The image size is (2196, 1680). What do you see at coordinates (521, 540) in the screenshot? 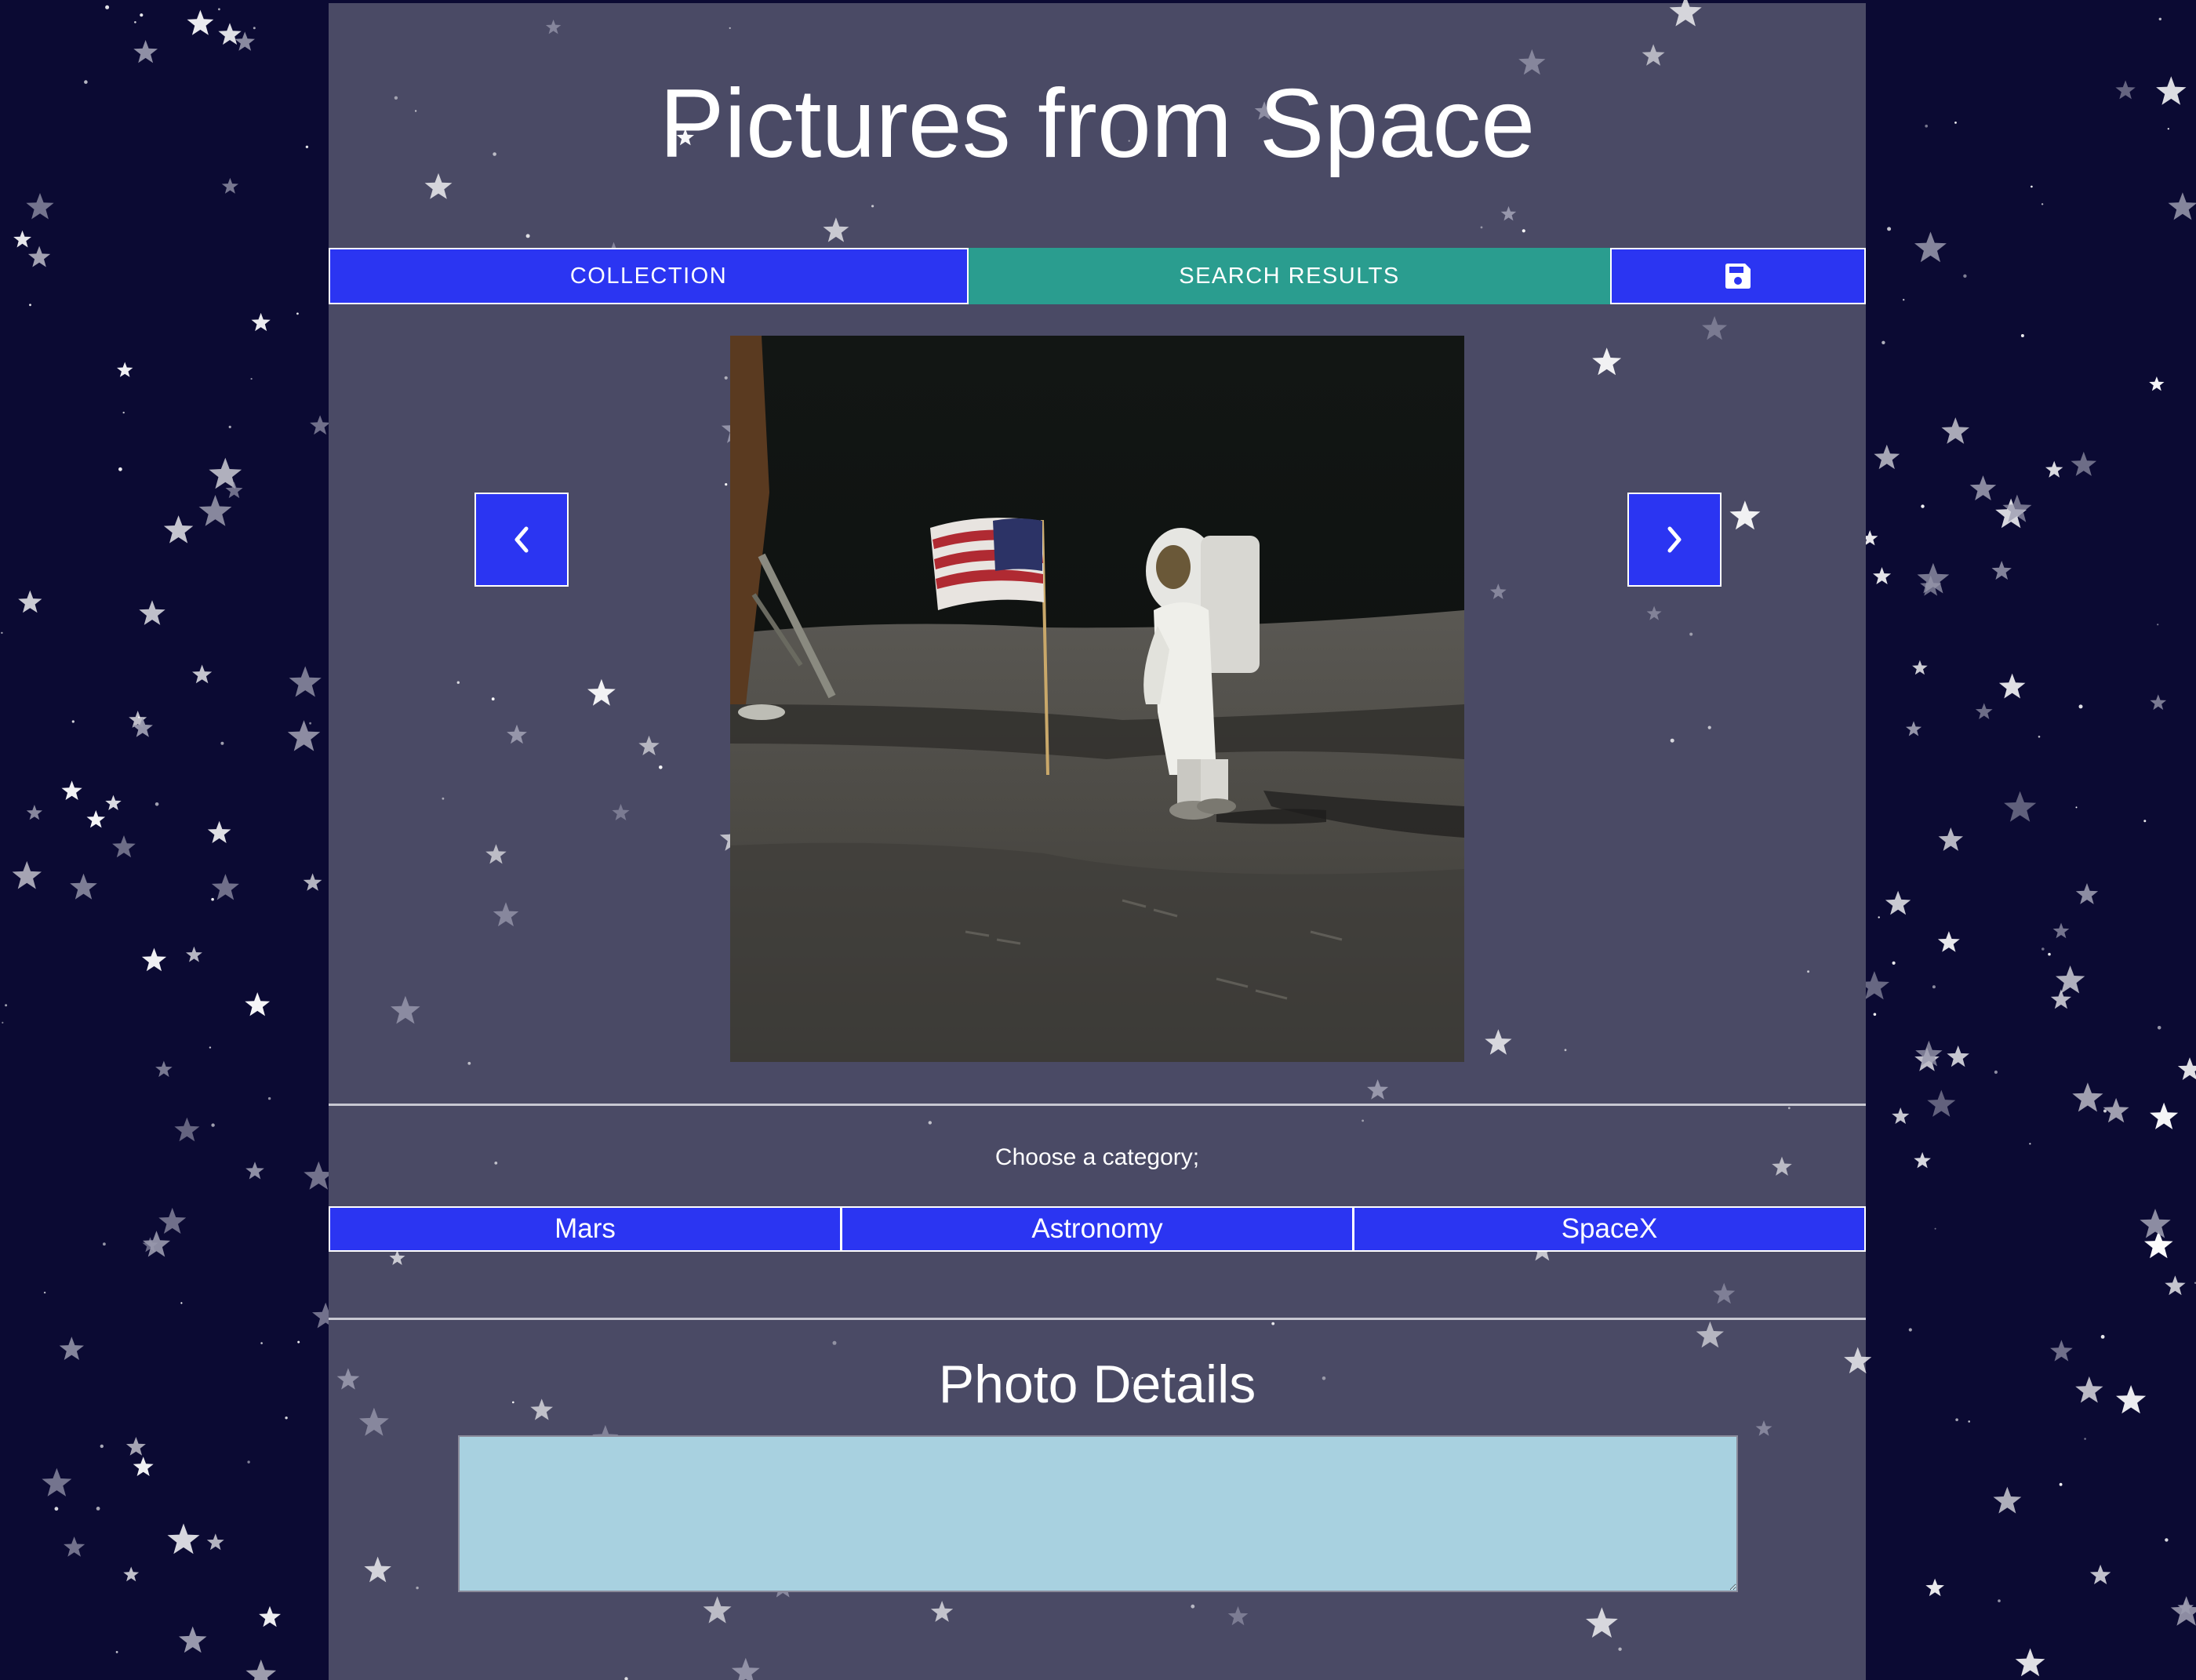
I see `previous-photo-button` at bounding box center [521, 540].